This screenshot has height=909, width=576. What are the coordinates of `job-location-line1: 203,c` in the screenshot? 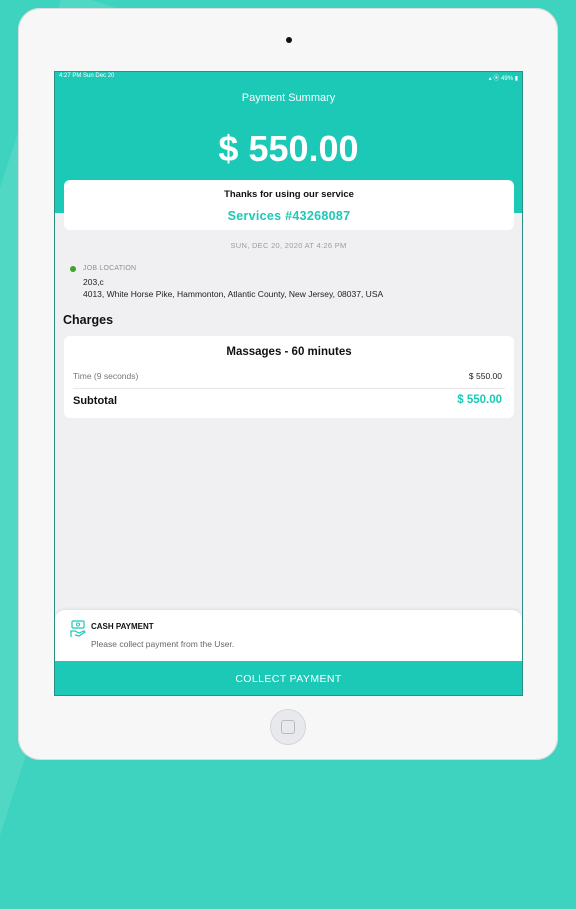 It's located at (93, 282).